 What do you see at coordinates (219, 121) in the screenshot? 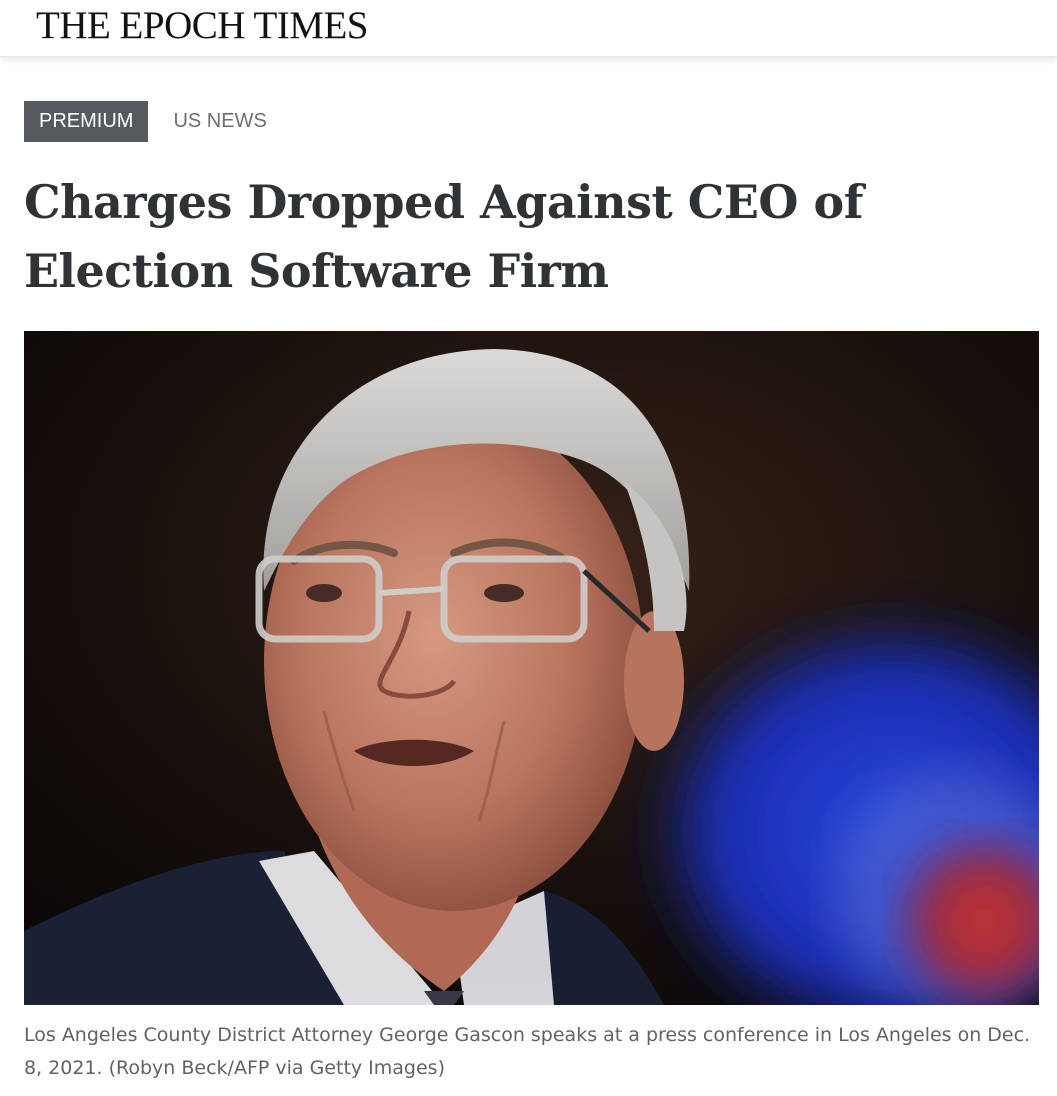
I see `category-link: US NEWS` at bounding box center [219, 121].